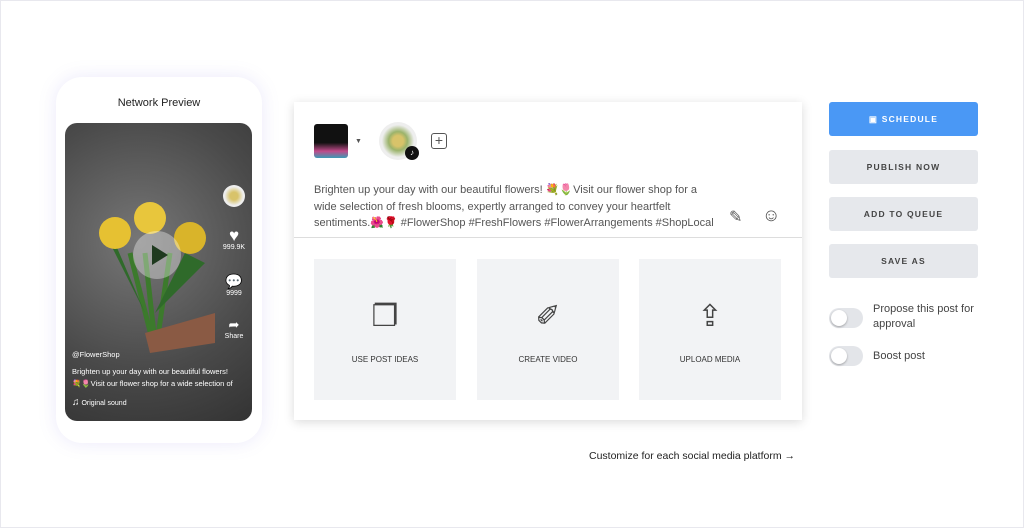  I want to click on comment-count: 9999, so click(234, 293).